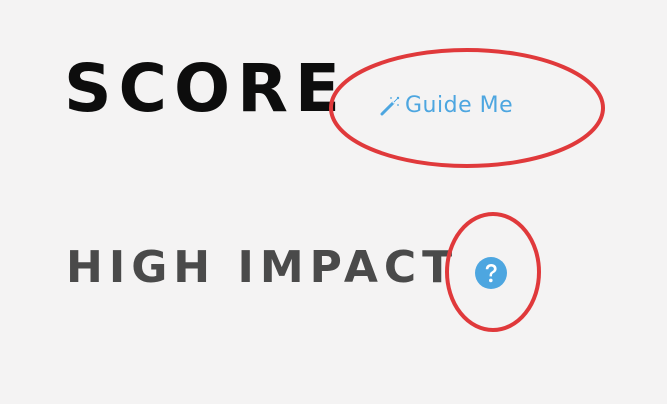 This screenshot has height=404, width=667. What do you see at coordinates (459, 105) in the screenshot?
I see `guide-me-label: Guide Me` at bounding box center [459, 105].